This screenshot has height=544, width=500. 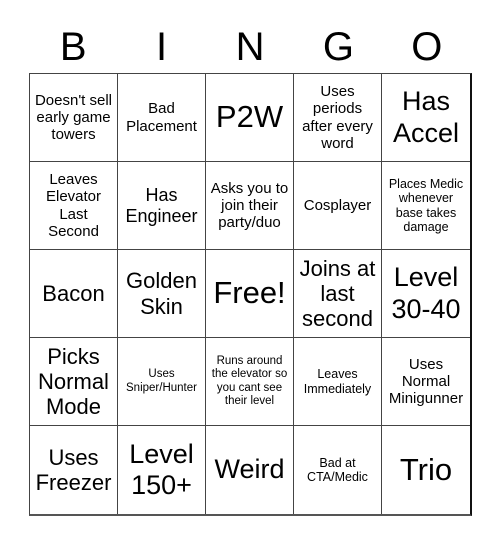 I want to click on bingo-cell: Leaves Immediately, so click(x=338, y=382).